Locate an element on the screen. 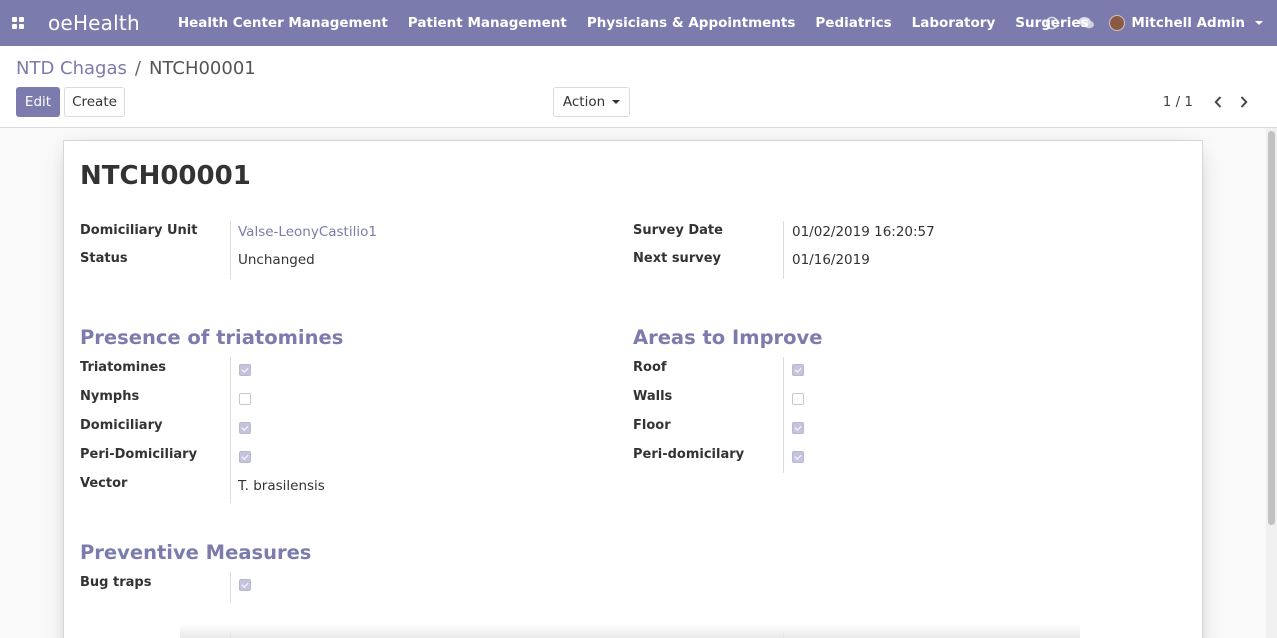 The width and height of the screenshot is (1277, 638). menu-pediatrics: Pediatrics is located at coordinates (853, 23).